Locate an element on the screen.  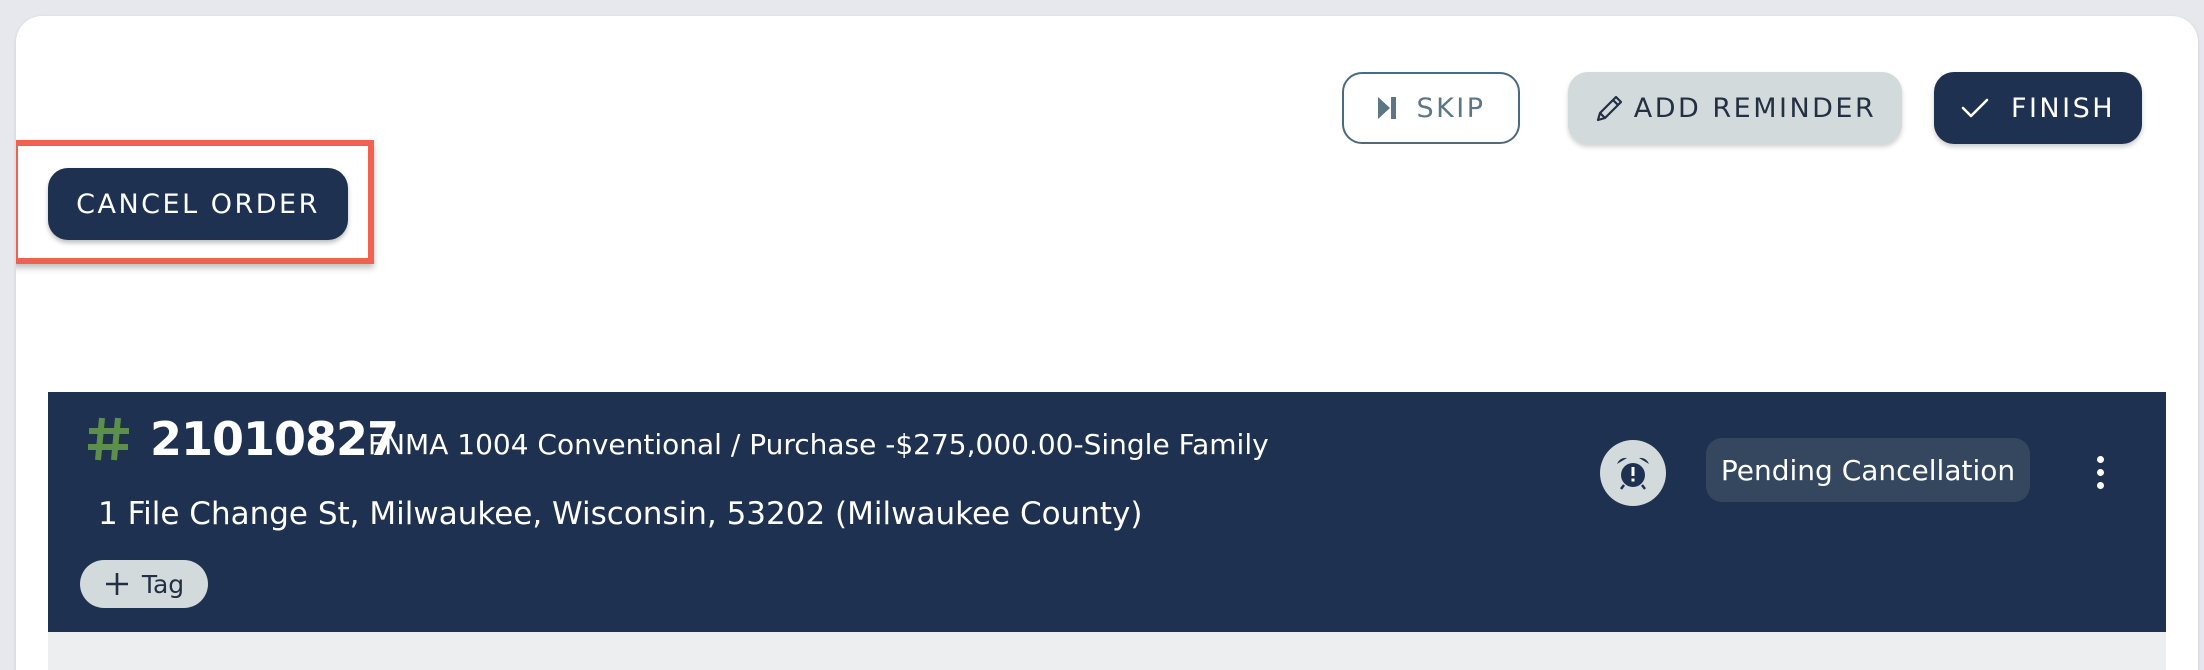
order-content-area is located at coordinates (1107, 651).